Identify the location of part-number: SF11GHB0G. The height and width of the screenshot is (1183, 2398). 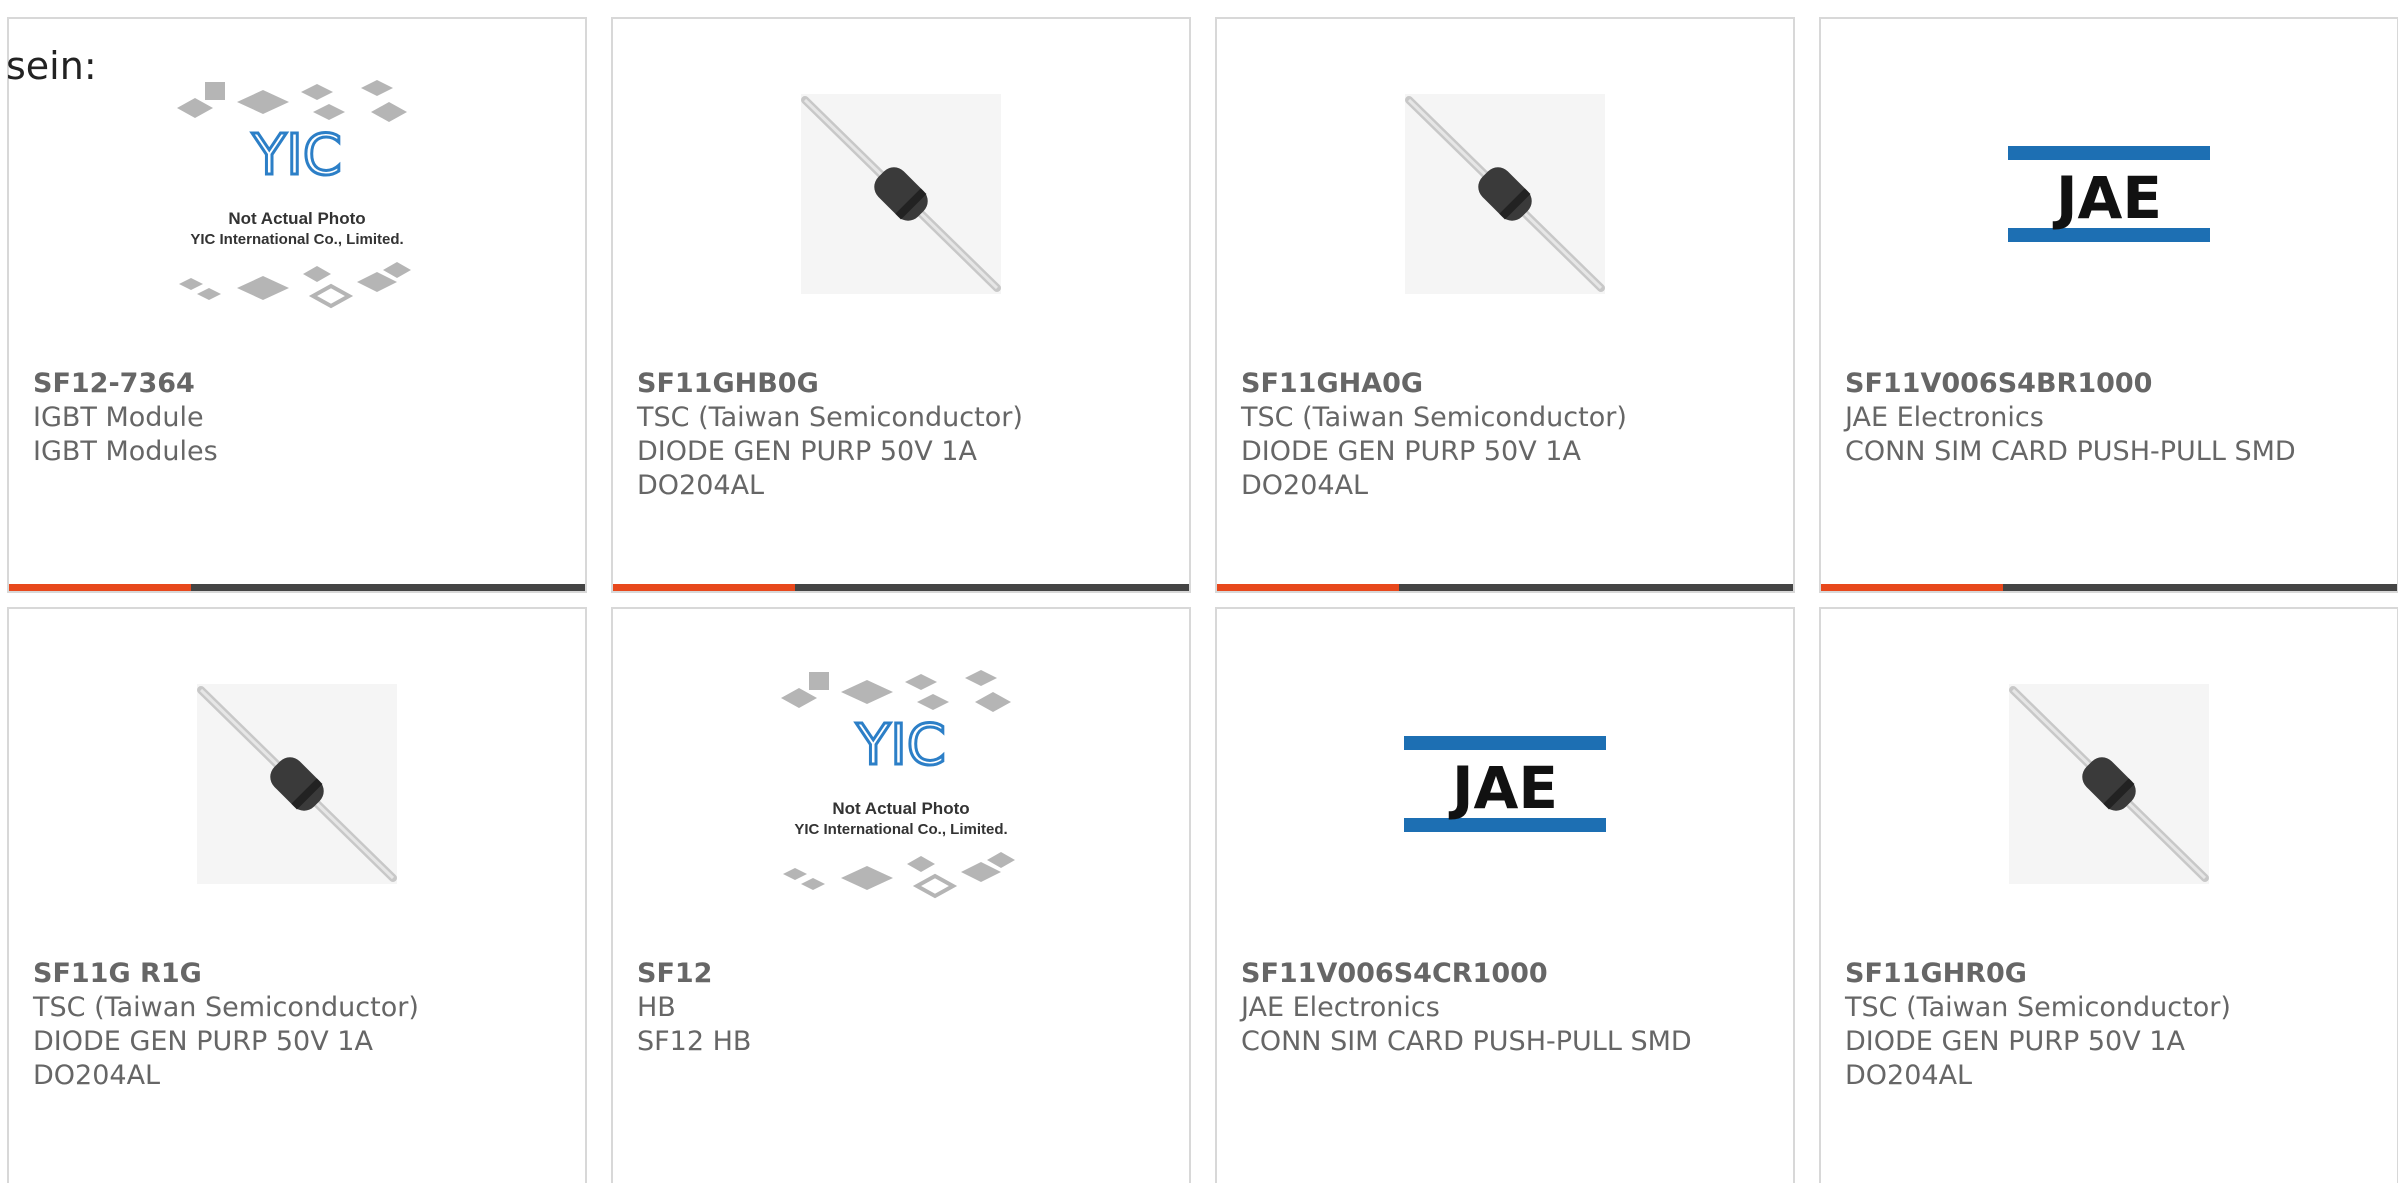
(908, 384).